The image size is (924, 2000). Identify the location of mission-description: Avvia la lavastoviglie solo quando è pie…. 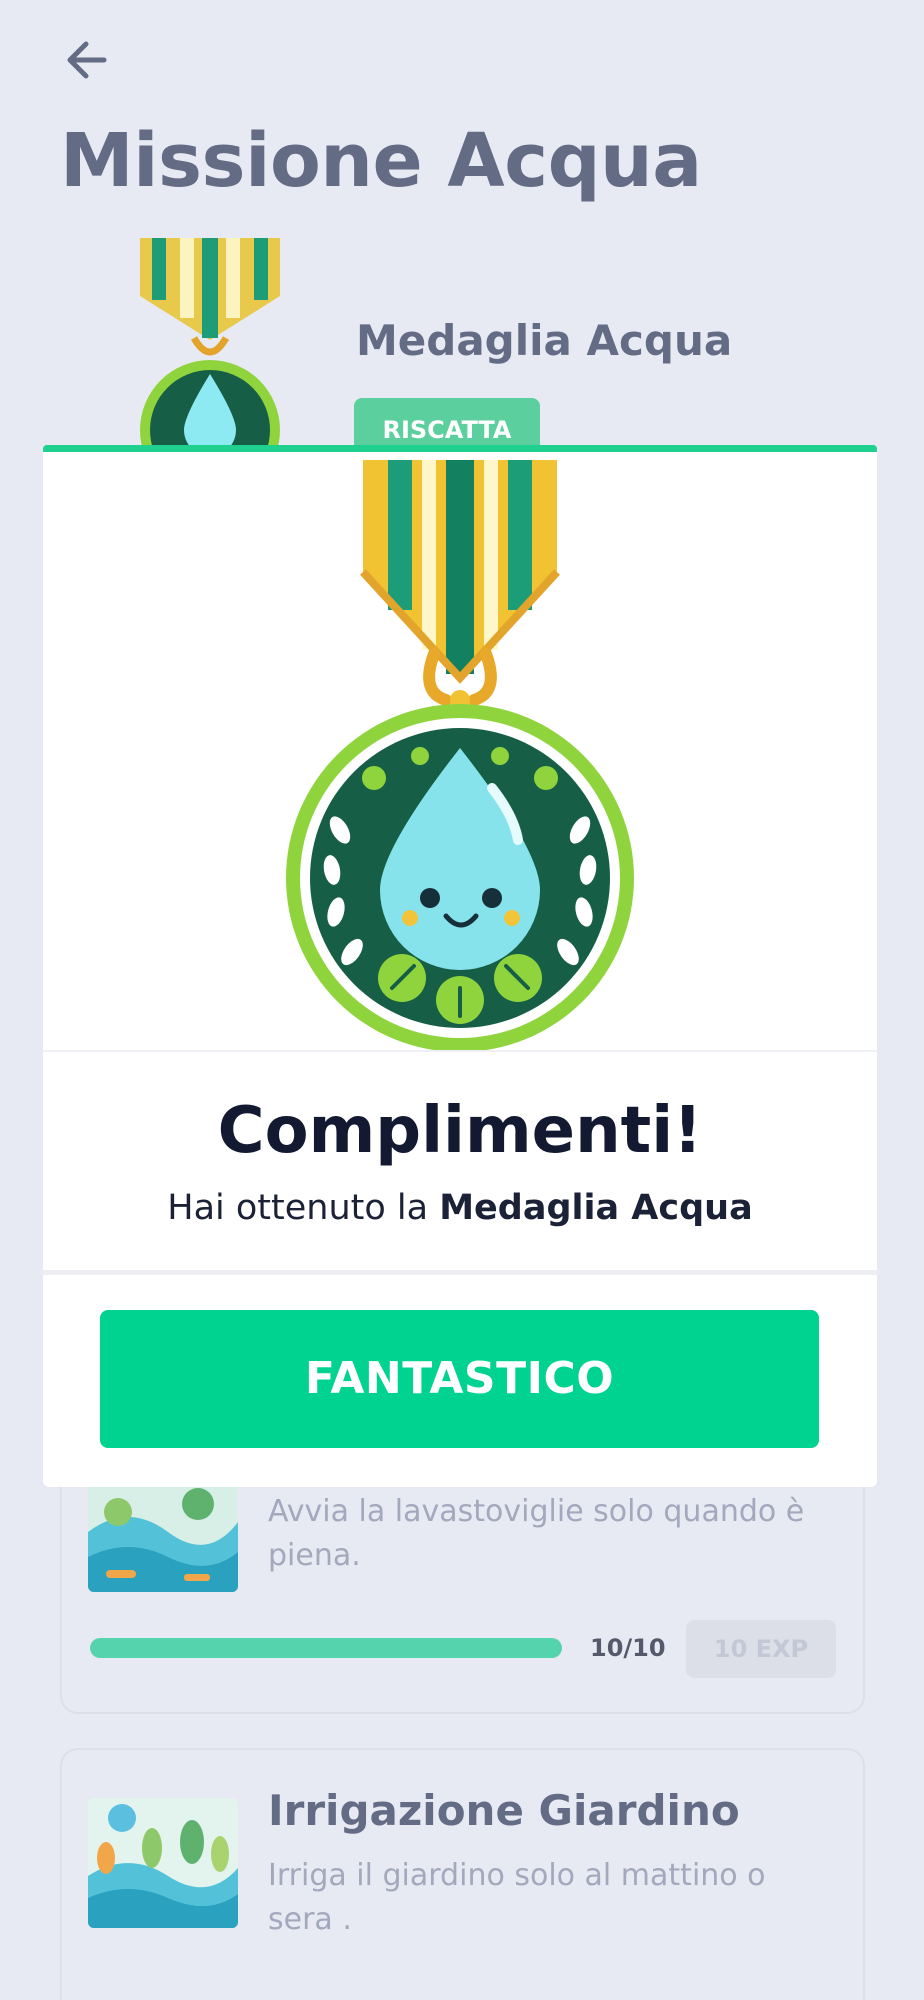
(536, 1533).